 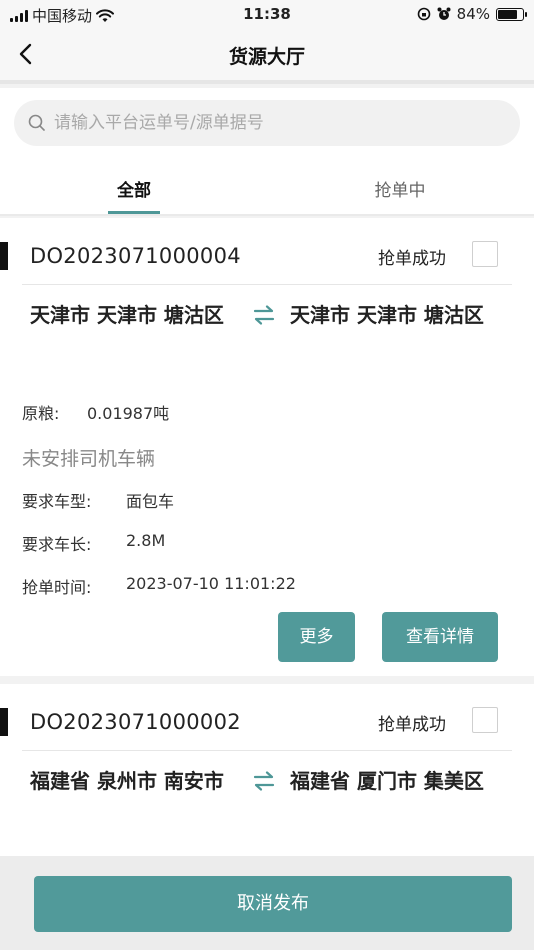 What do you see at coordinates (57, 501) in the screenshot?
I see `vehicle-type-label: 要求车型:` at bounding box center [57, 501].